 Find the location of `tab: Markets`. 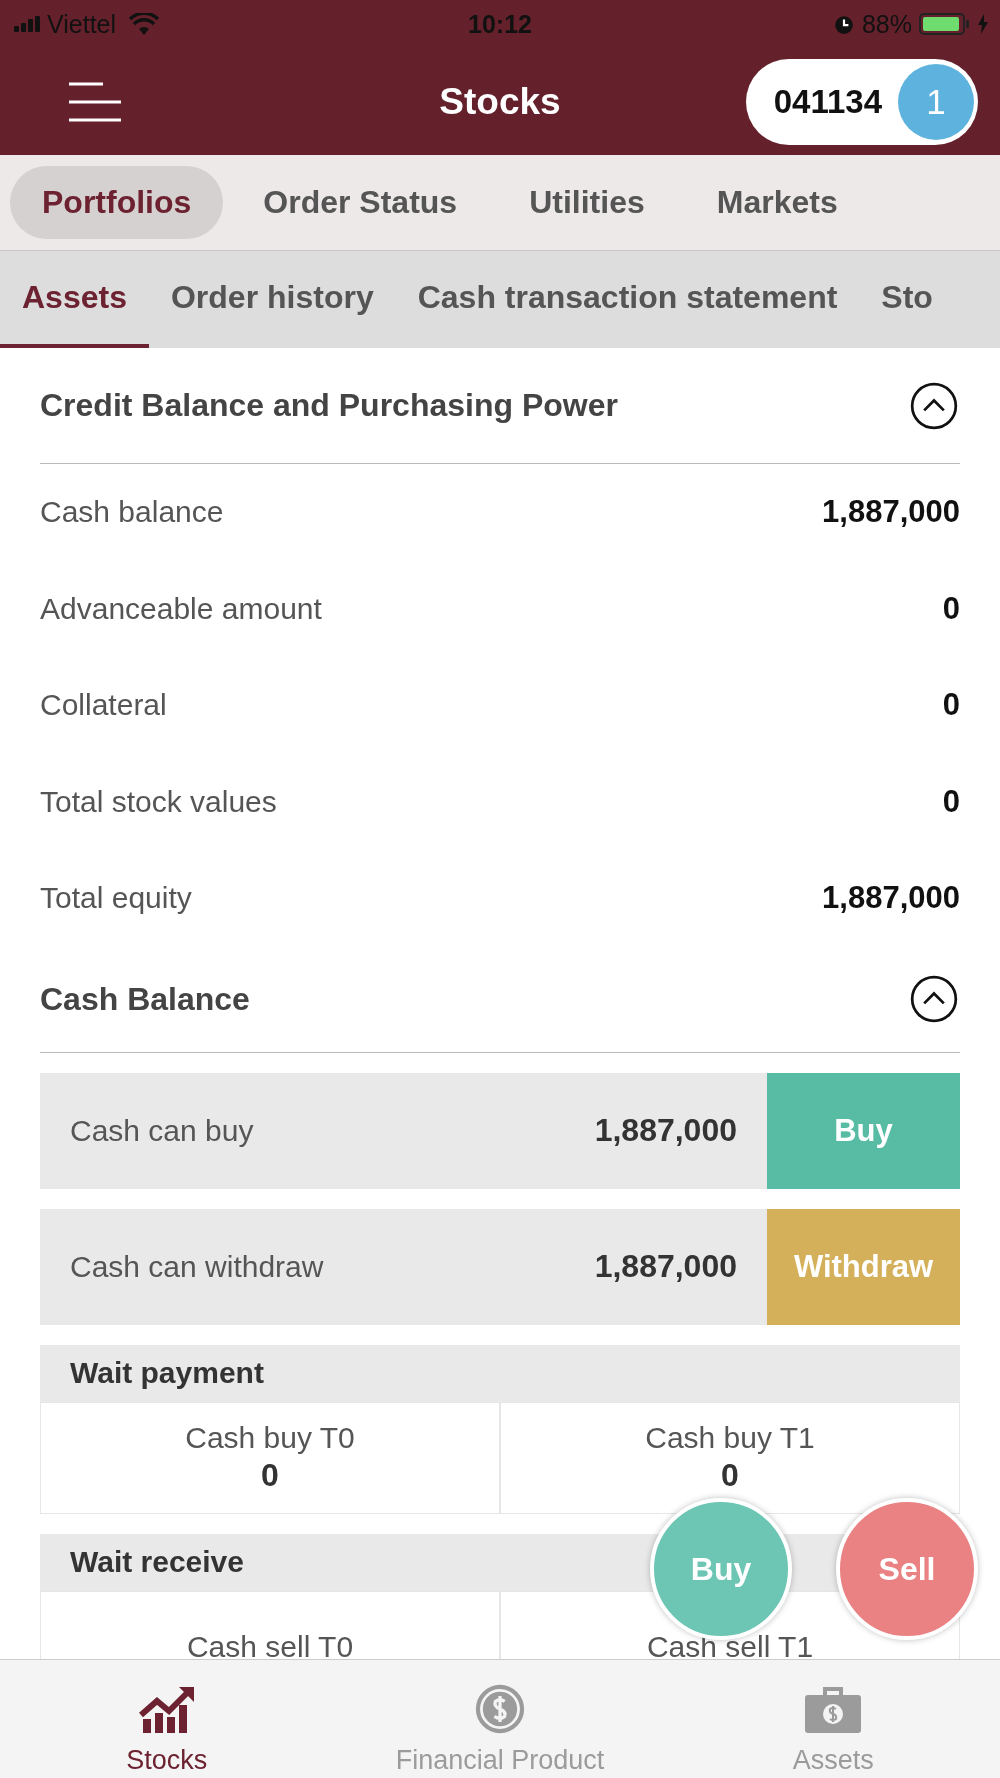

tab: Markets is located at coordinates (777, 202).